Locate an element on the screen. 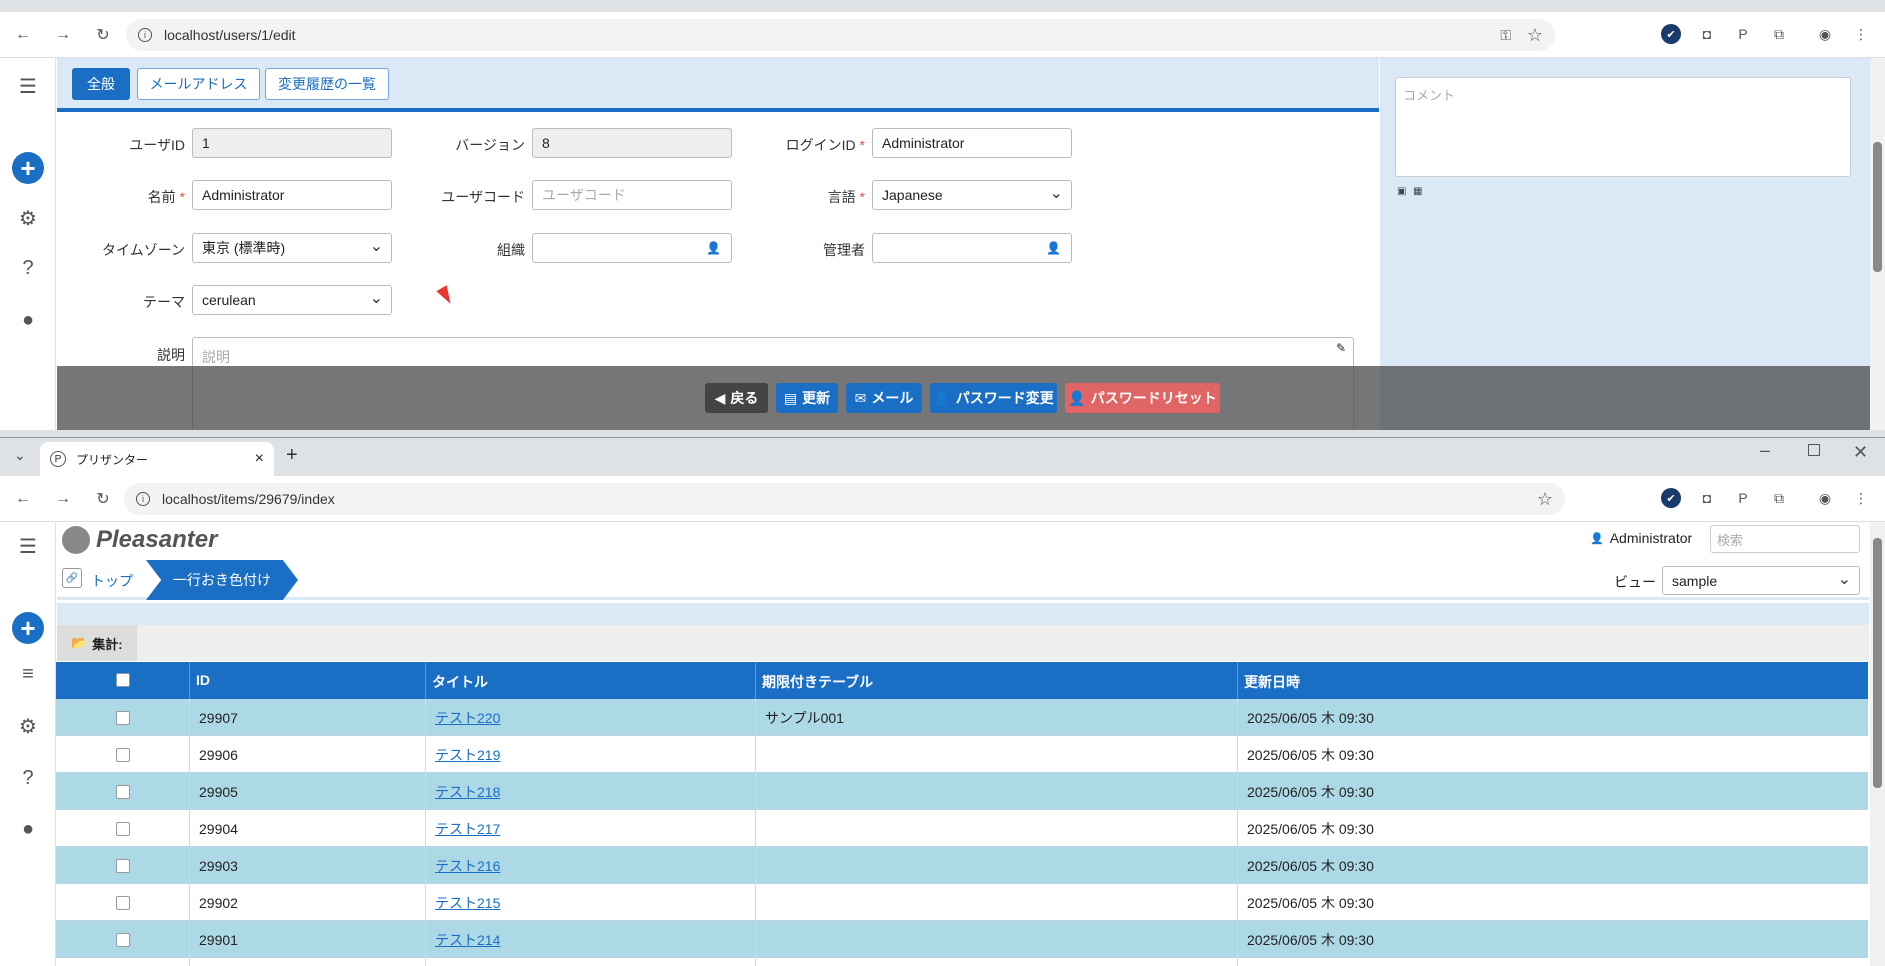  breadcrumb-current: 一行おき色付け is located at coordinates (222, 580).